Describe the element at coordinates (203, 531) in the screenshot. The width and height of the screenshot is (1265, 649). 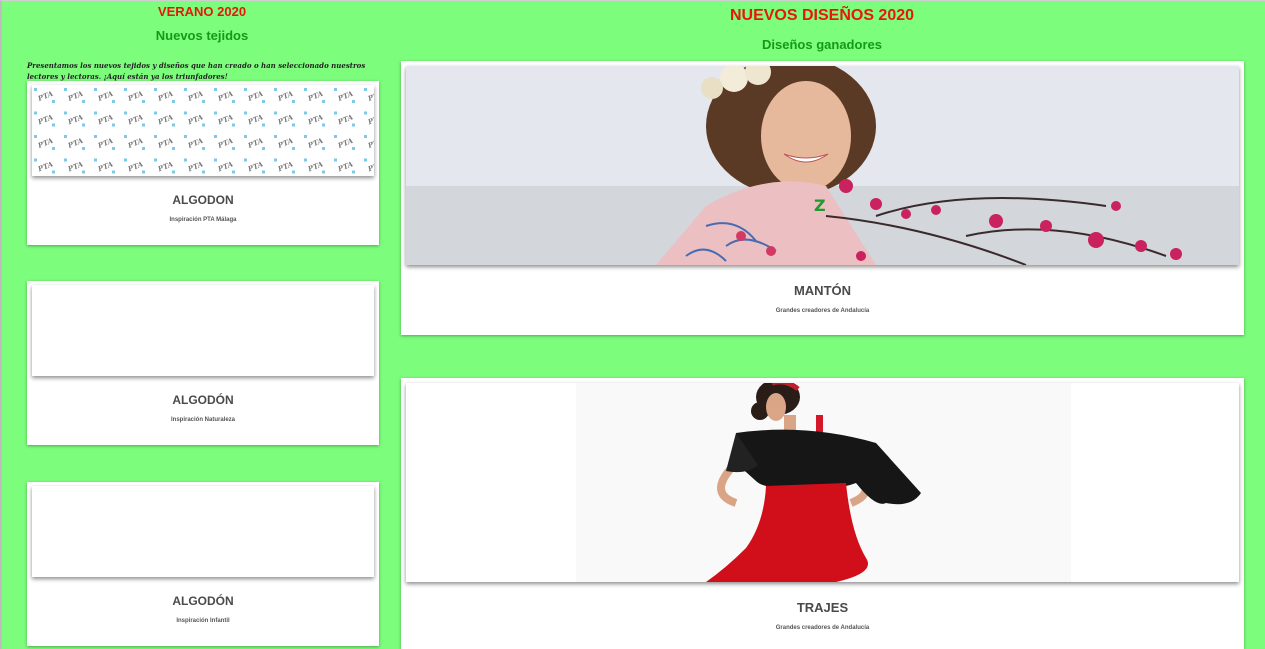
I see `fabric-image-infantil` at that location.